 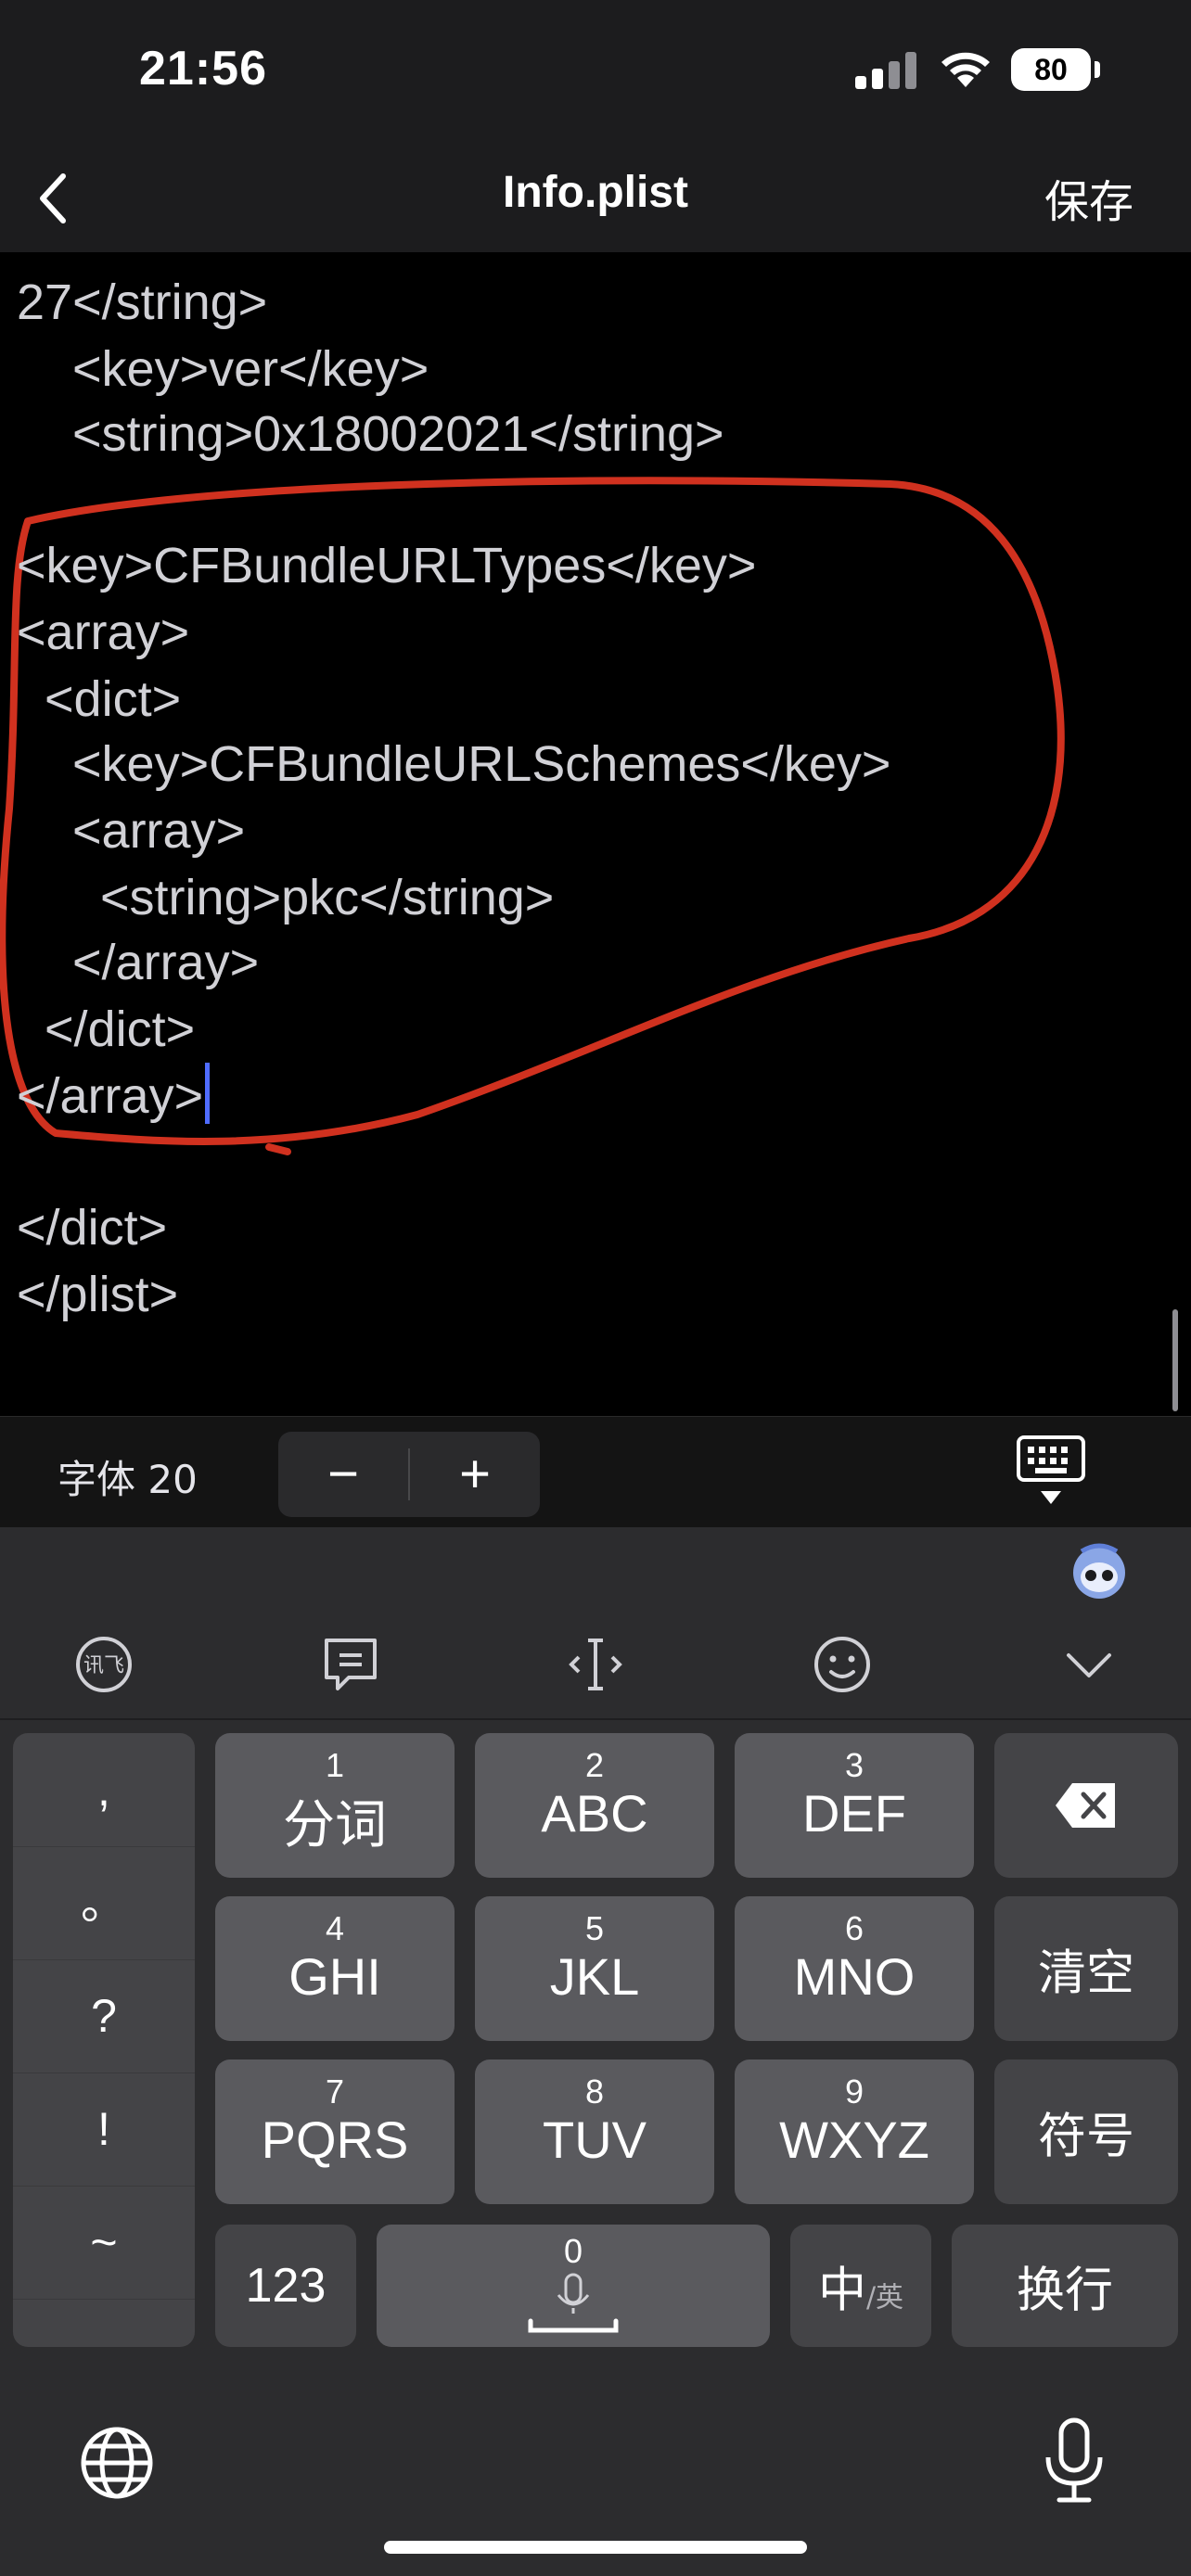 I want to click on symbol-key: 符号, so click(x=1086, y=2132).